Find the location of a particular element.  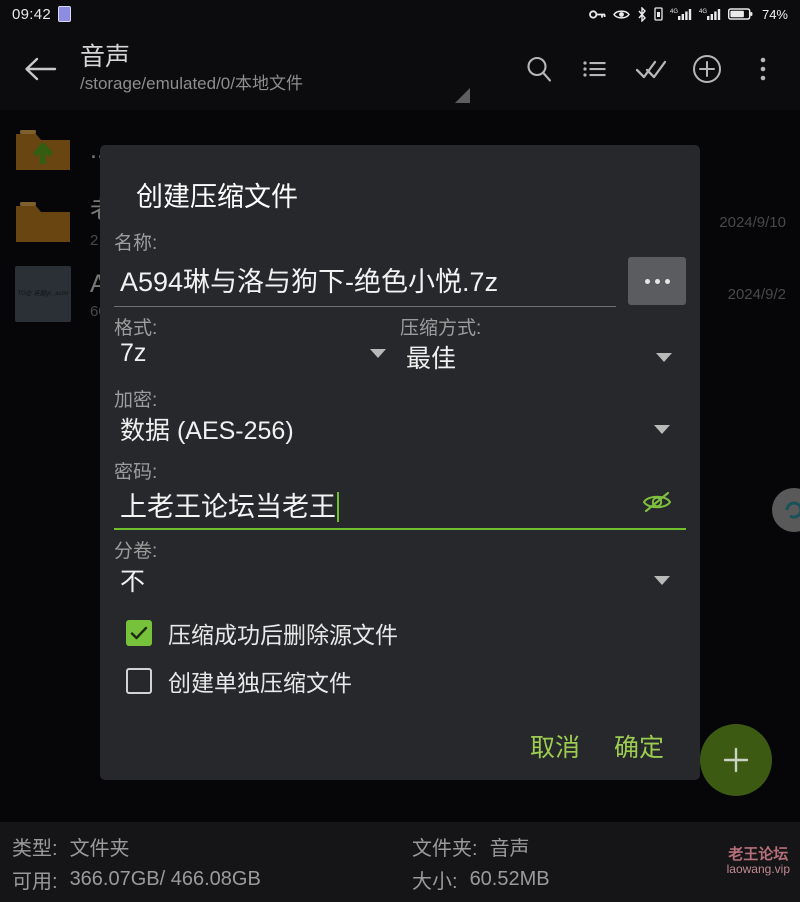

notification-app-icon is located at coordinates (65, 14).